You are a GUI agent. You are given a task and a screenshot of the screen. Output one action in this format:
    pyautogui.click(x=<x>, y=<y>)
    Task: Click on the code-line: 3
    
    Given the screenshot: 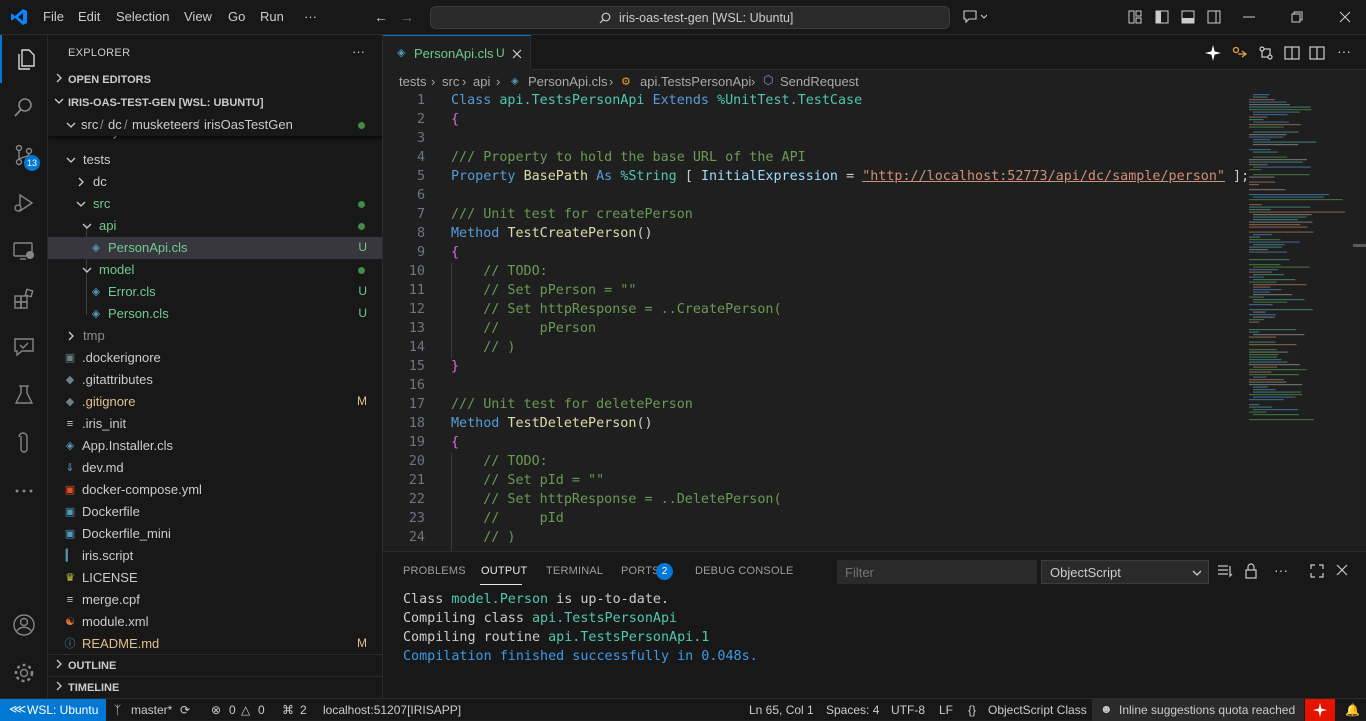 What is the action you would take?
    pyautogui.click(x=813, y=139)
    